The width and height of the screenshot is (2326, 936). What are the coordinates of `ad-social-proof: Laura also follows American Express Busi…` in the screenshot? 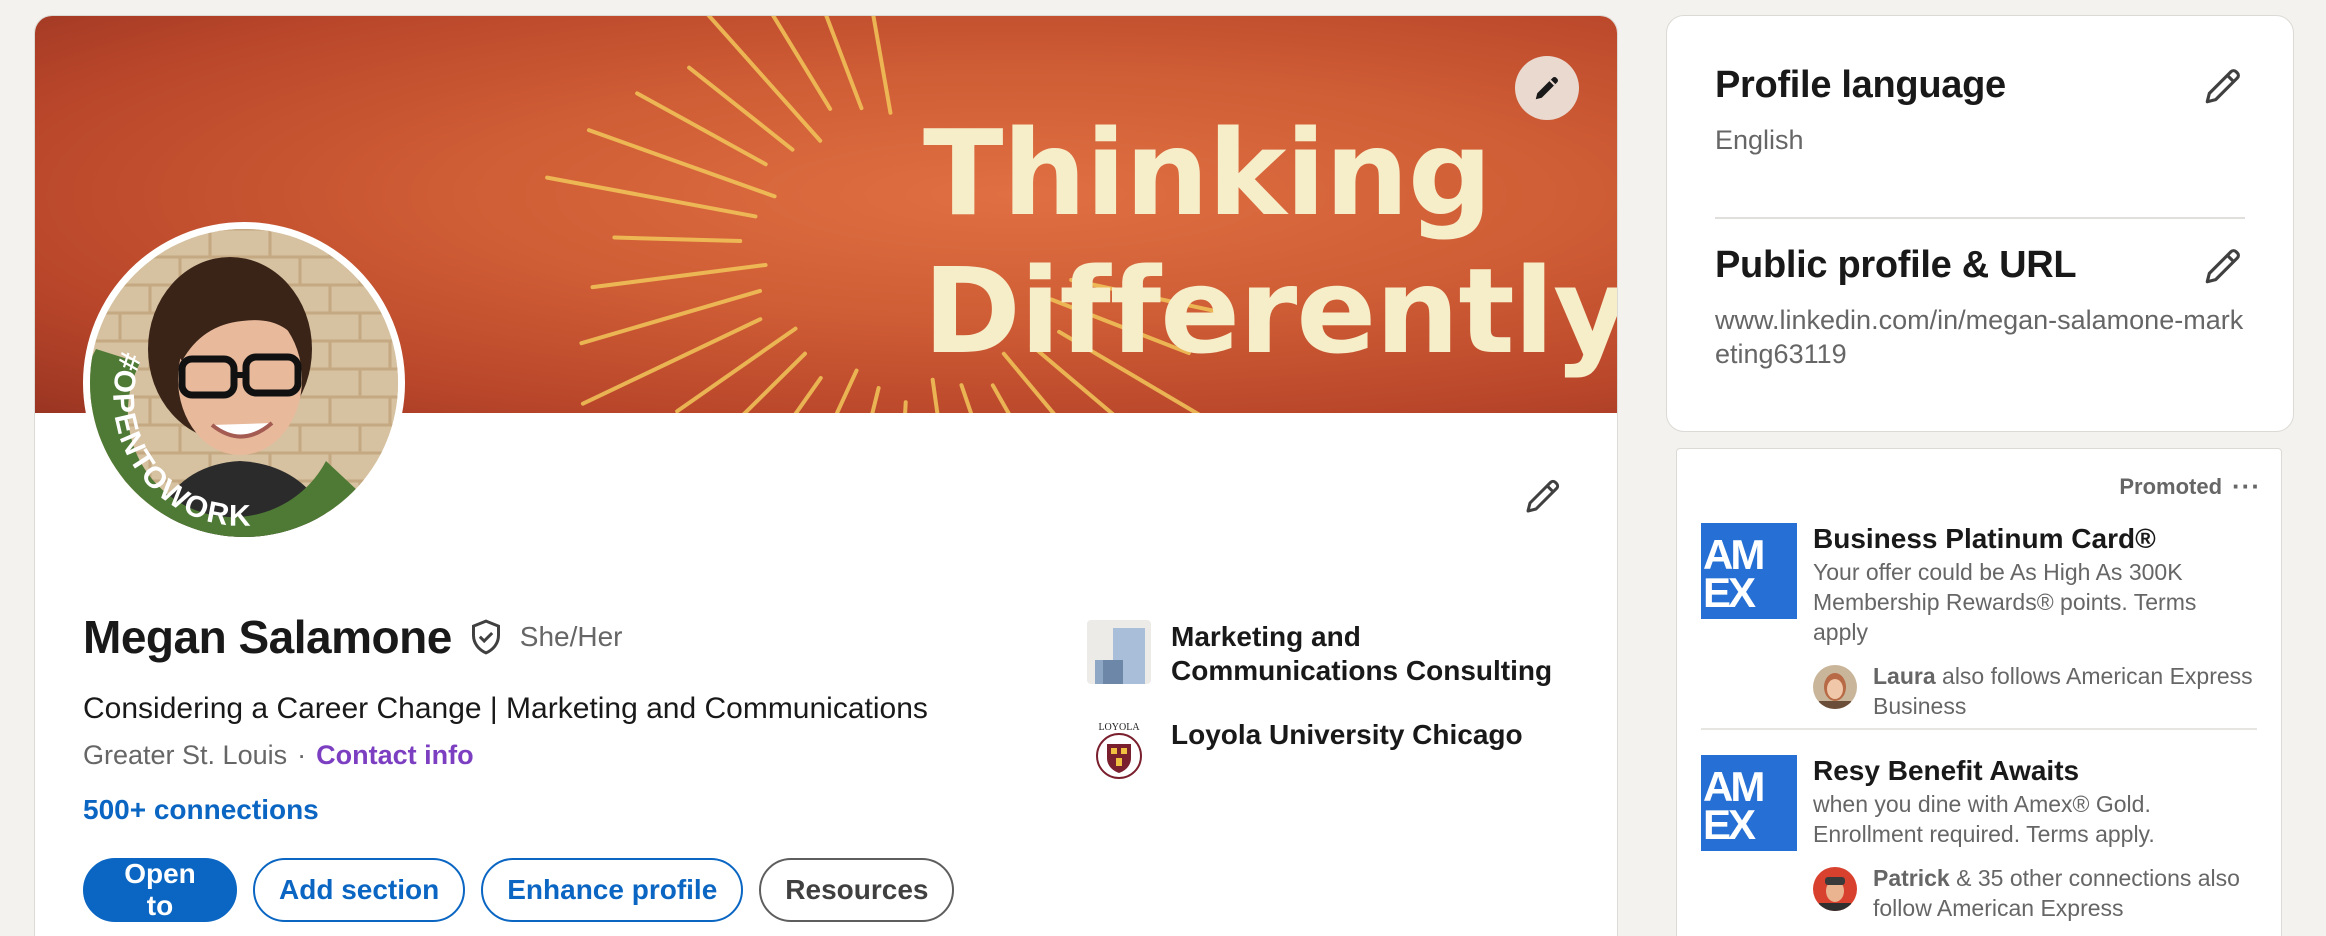 It's located at (2035, 691).